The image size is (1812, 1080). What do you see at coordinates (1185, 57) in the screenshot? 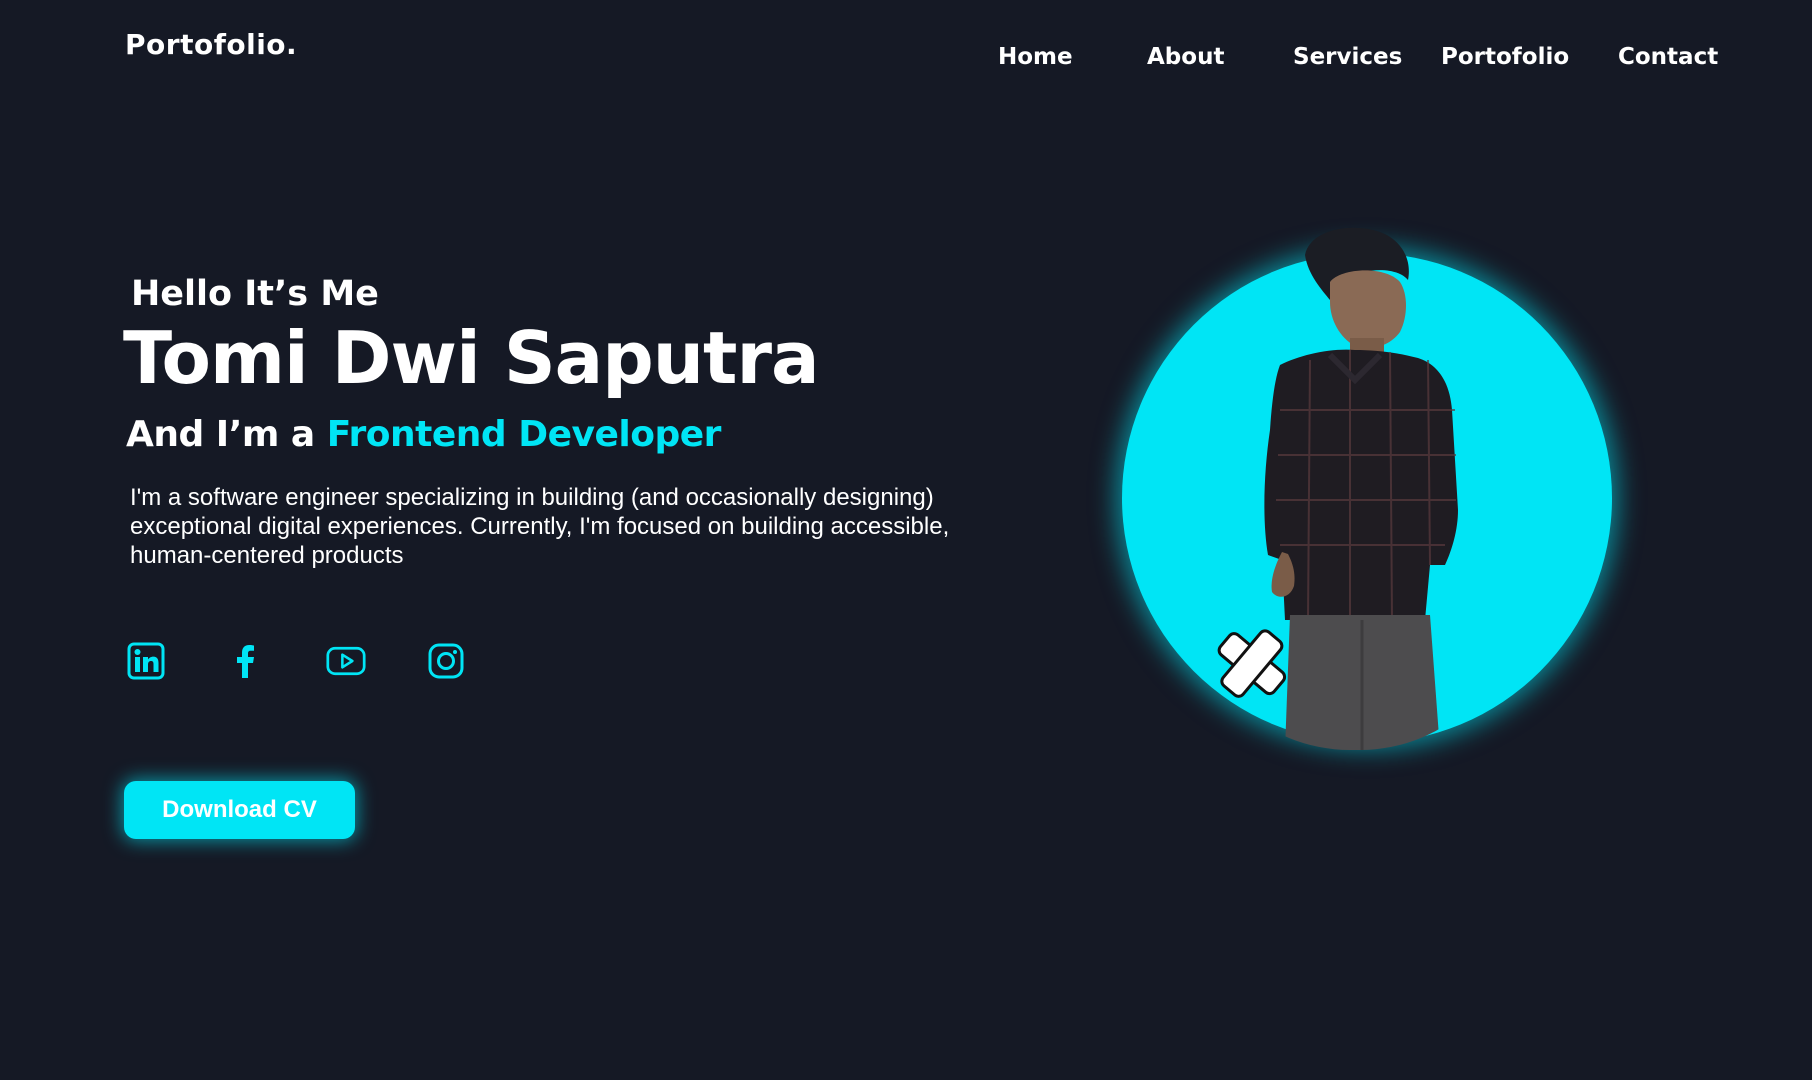
I see `nav-about: About` at bounding box center [1185, 57].